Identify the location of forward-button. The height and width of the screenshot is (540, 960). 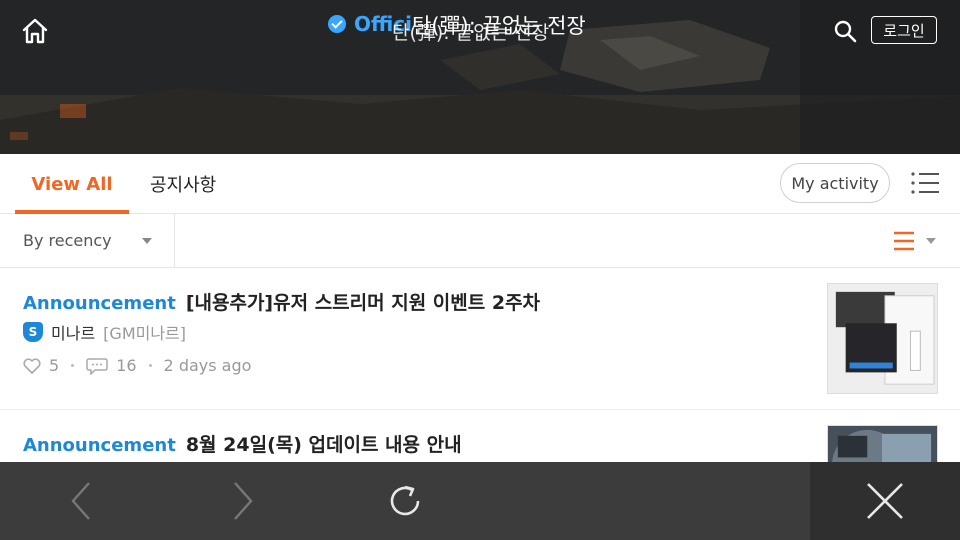
(243, 501).